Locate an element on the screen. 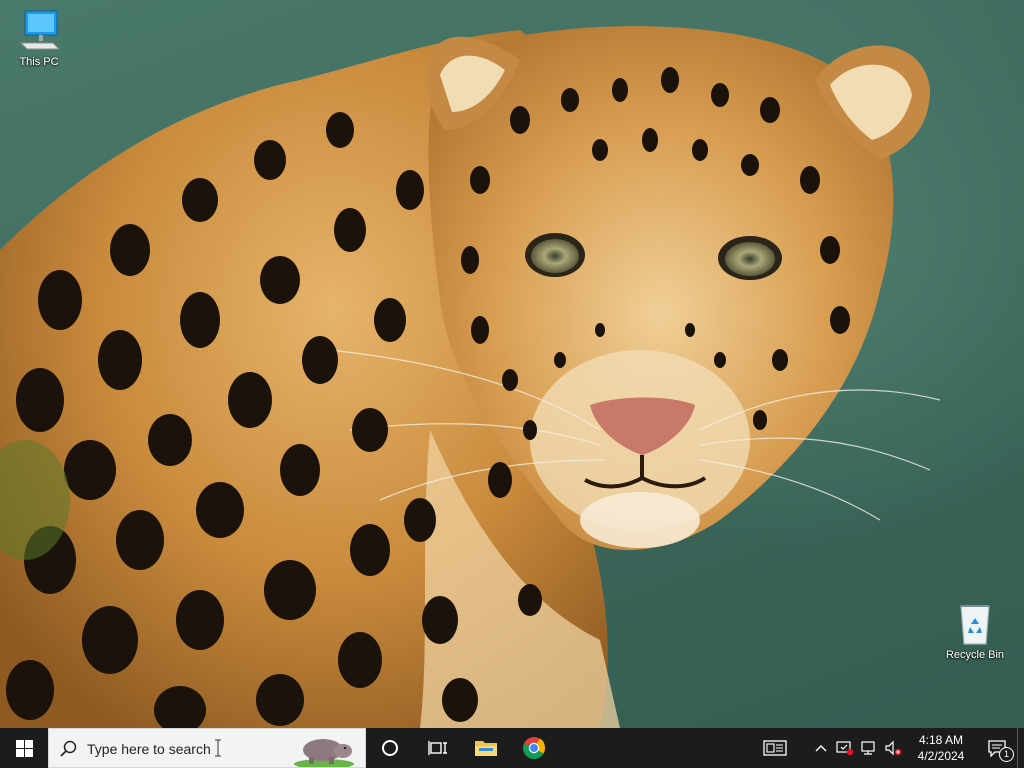 This screenshot has width=1024, height=768. clock-date: 4/2/2024 is located at coordinates (941, 756).